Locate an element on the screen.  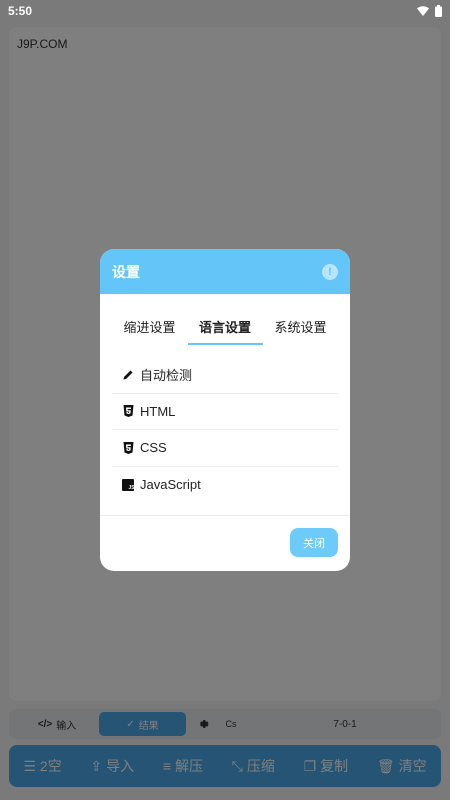
language-list: 自动检测 HTML CSS JS JavaScript is located at coordinates (225, 424).